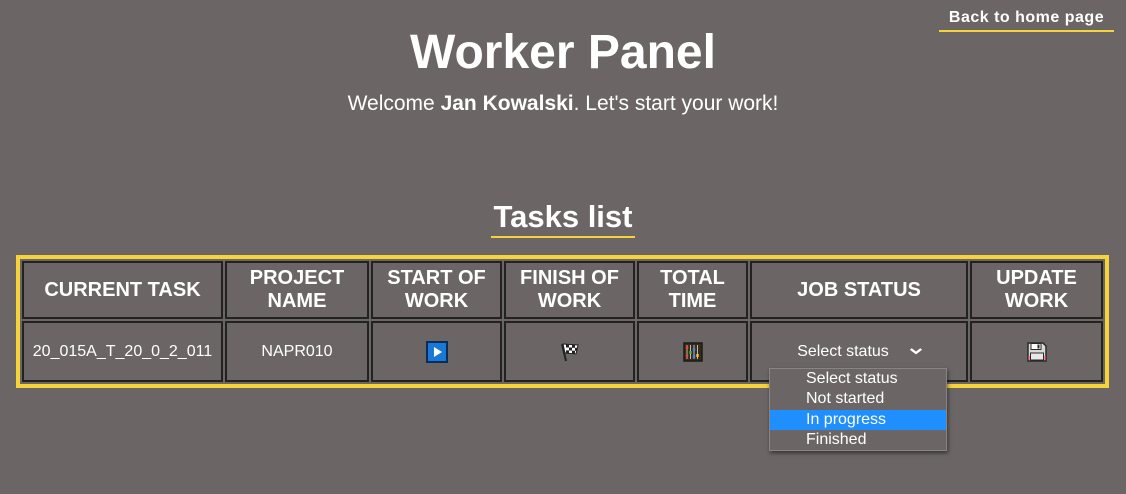 The height and width of the screenshot is (494, 1126). What do you see at coordinates (859, 290) in the screenshot?
I see `column-header-job-status: JOB STATUS` at bounding box center [859, 290].